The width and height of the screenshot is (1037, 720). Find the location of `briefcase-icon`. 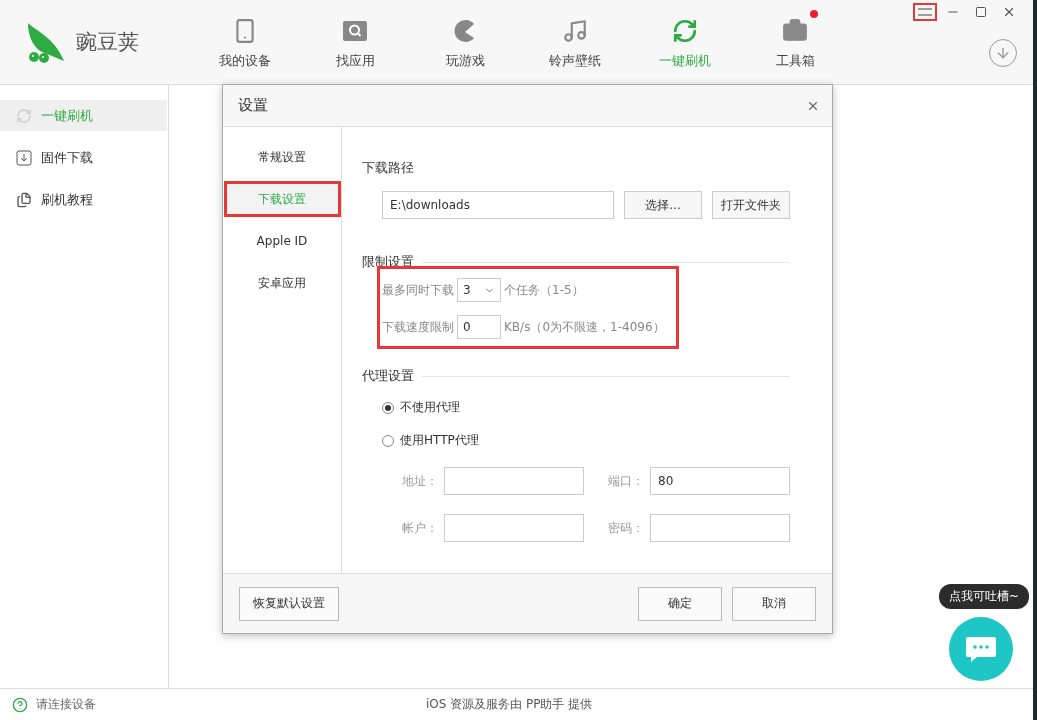

briefcase-icon is located at coordinates (795, 31).